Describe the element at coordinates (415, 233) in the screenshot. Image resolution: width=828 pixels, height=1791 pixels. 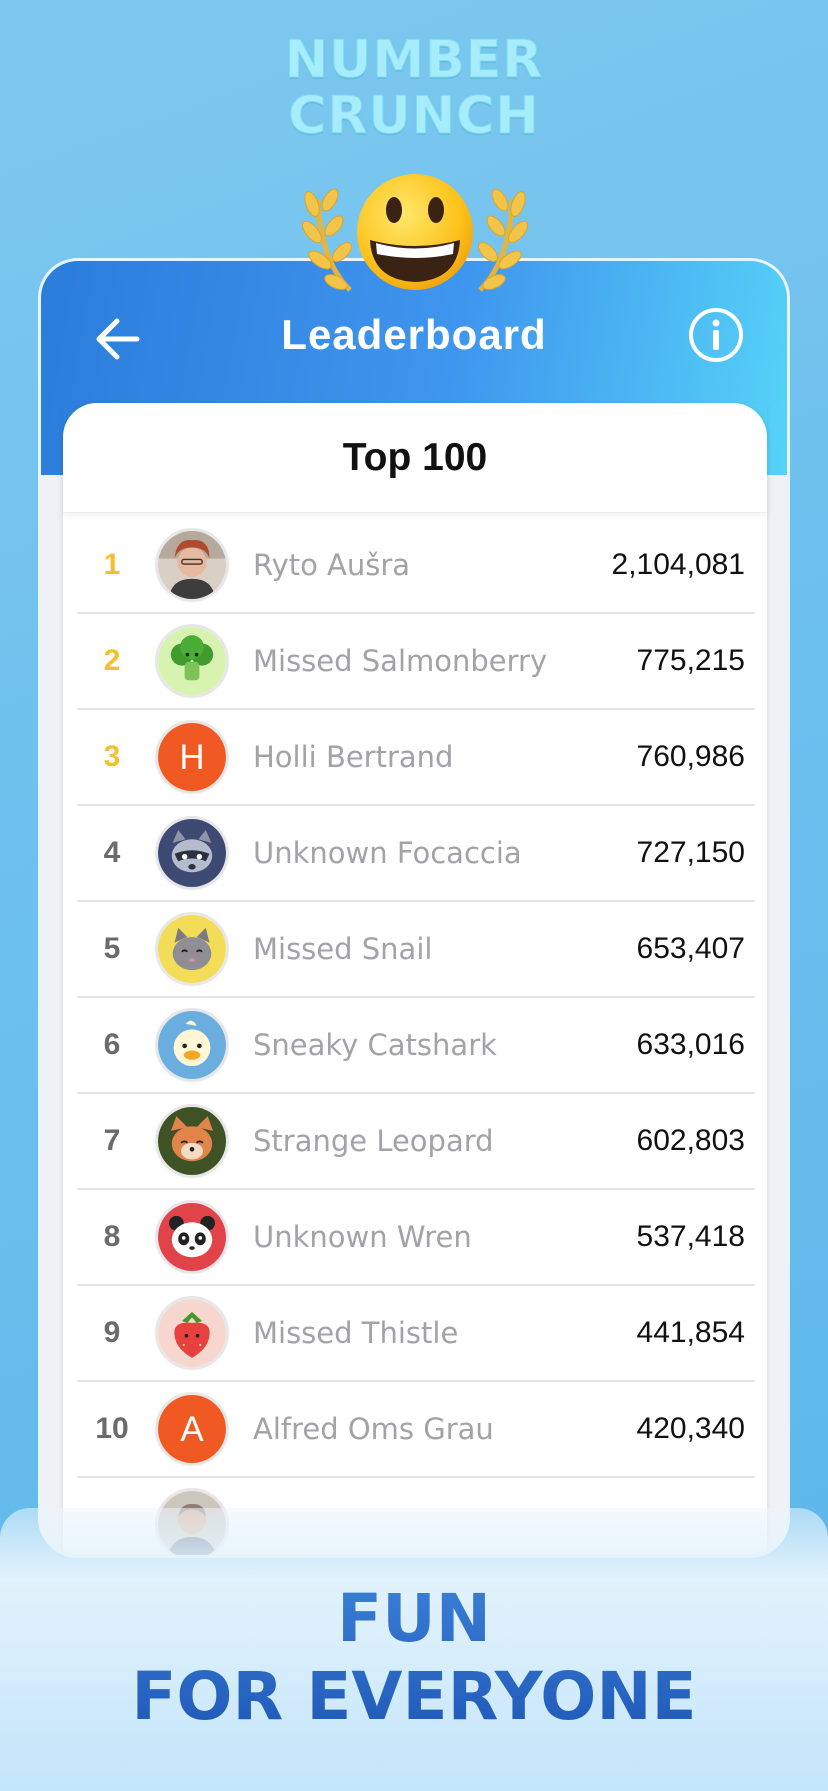
I see `smiley-laurel-icon` at that location.